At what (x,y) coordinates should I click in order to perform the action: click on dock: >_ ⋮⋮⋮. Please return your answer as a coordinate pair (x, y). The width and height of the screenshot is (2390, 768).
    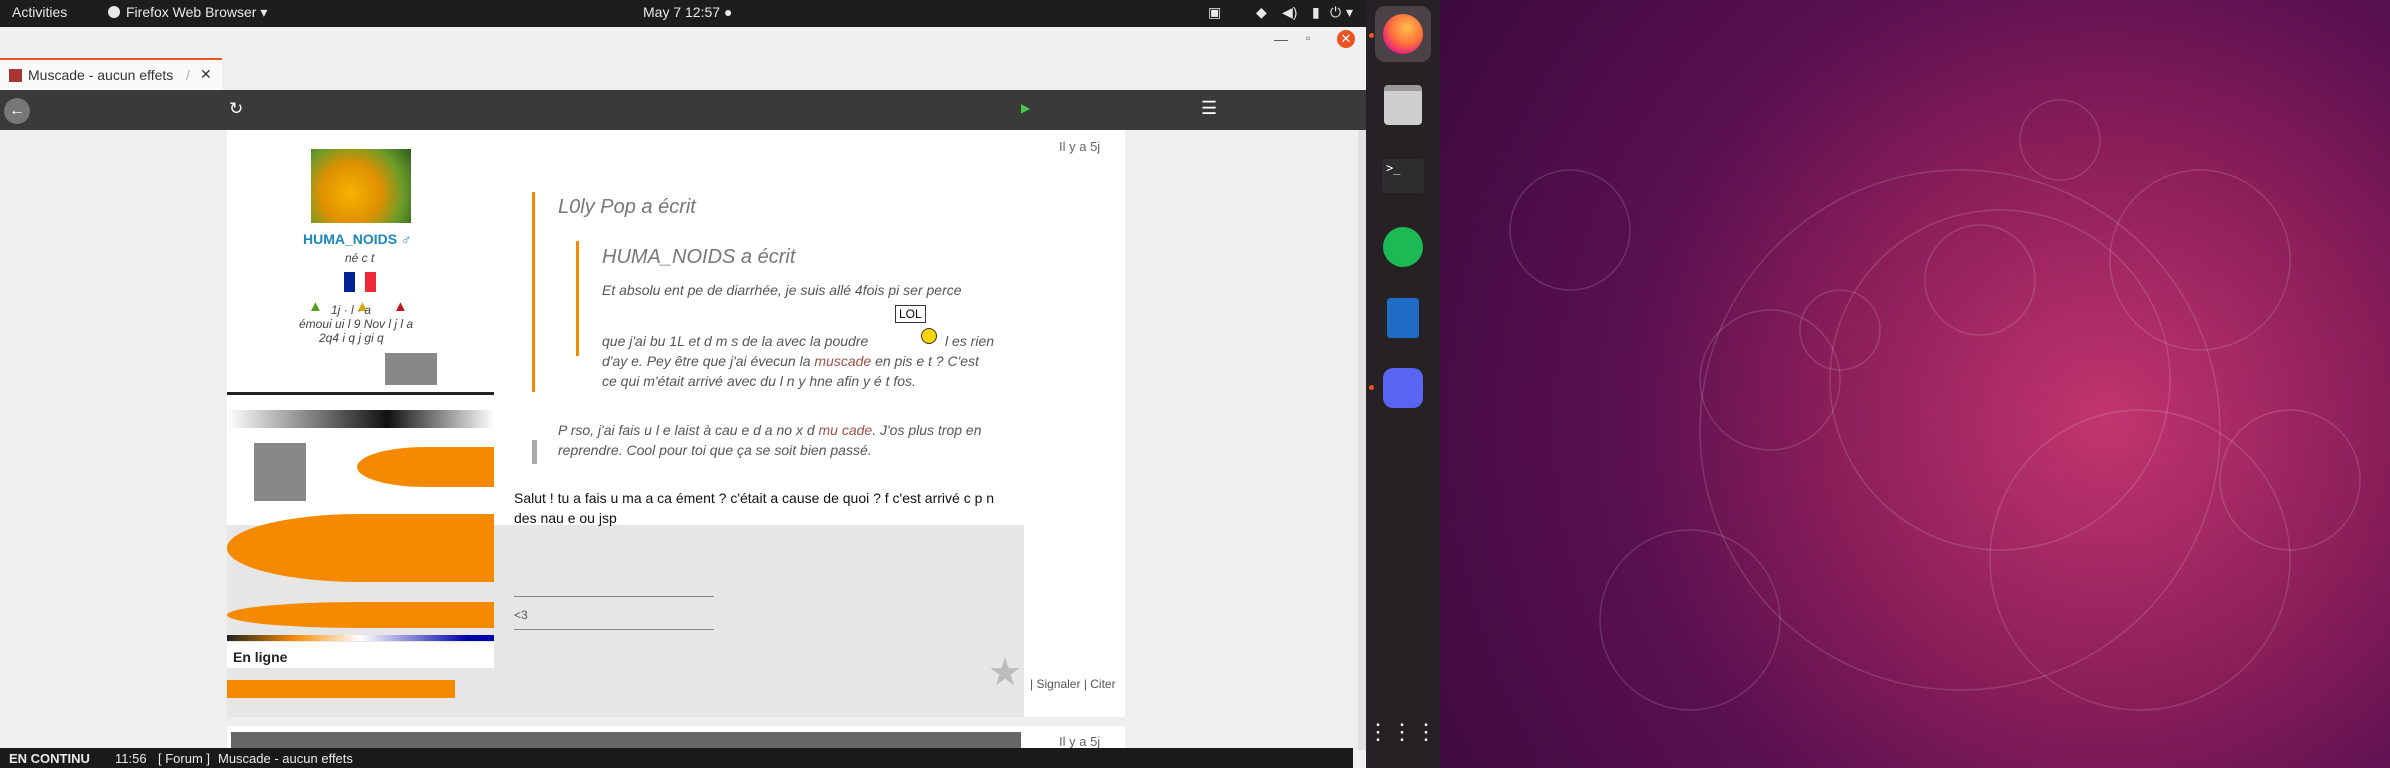
    Looking at the image, I should click on (1403, 384).